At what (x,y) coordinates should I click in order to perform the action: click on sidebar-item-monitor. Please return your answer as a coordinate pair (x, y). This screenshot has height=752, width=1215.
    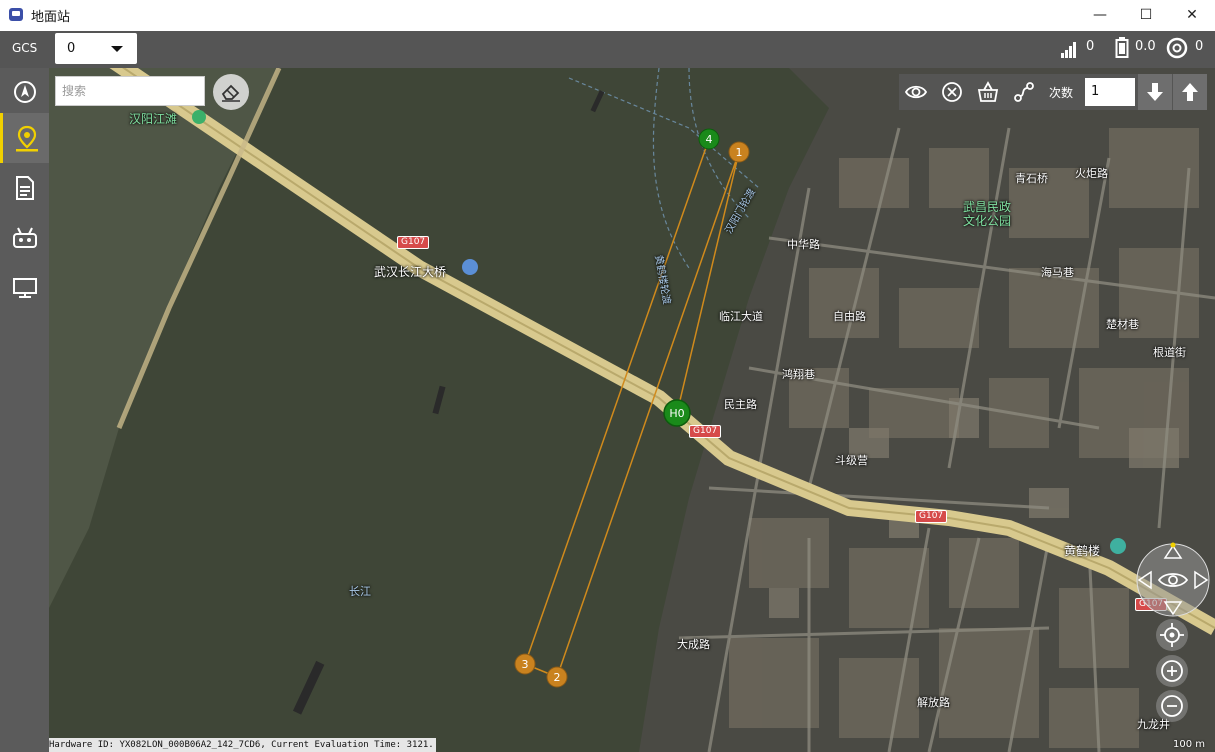
    Looking at the image, I should click on (24, 289).